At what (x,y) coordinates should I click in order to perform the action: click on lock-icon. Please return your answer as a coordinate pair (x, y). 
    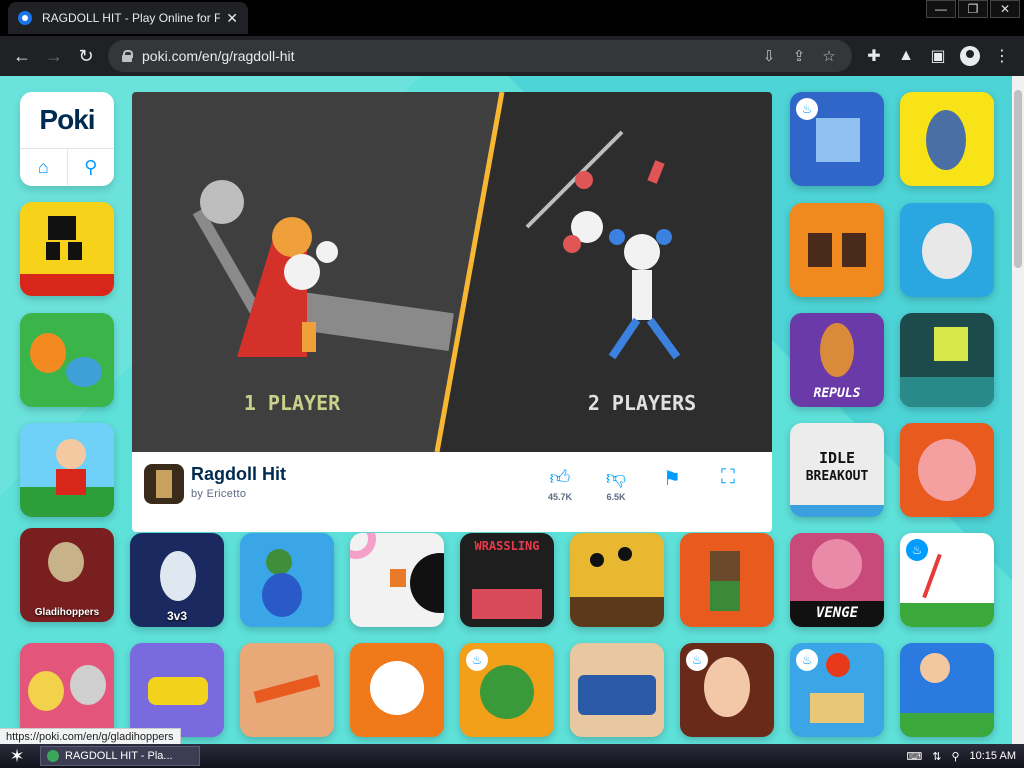
    Looking at the image, I should click on (127, 56).